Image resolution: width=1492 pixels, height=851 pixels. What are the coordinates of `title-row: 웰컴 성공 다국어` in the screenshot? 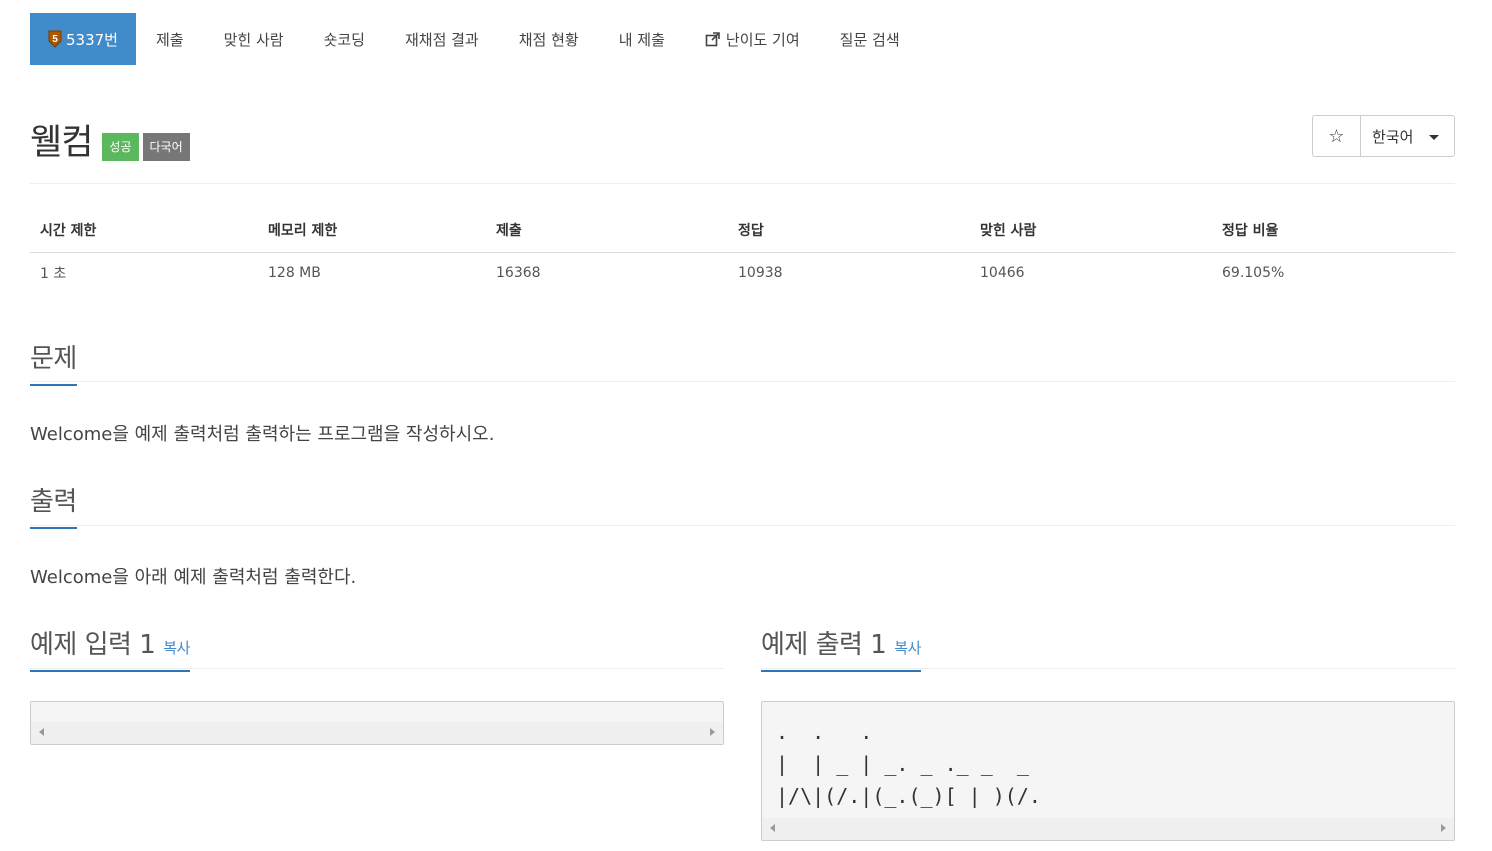 It's located at (110, 139).